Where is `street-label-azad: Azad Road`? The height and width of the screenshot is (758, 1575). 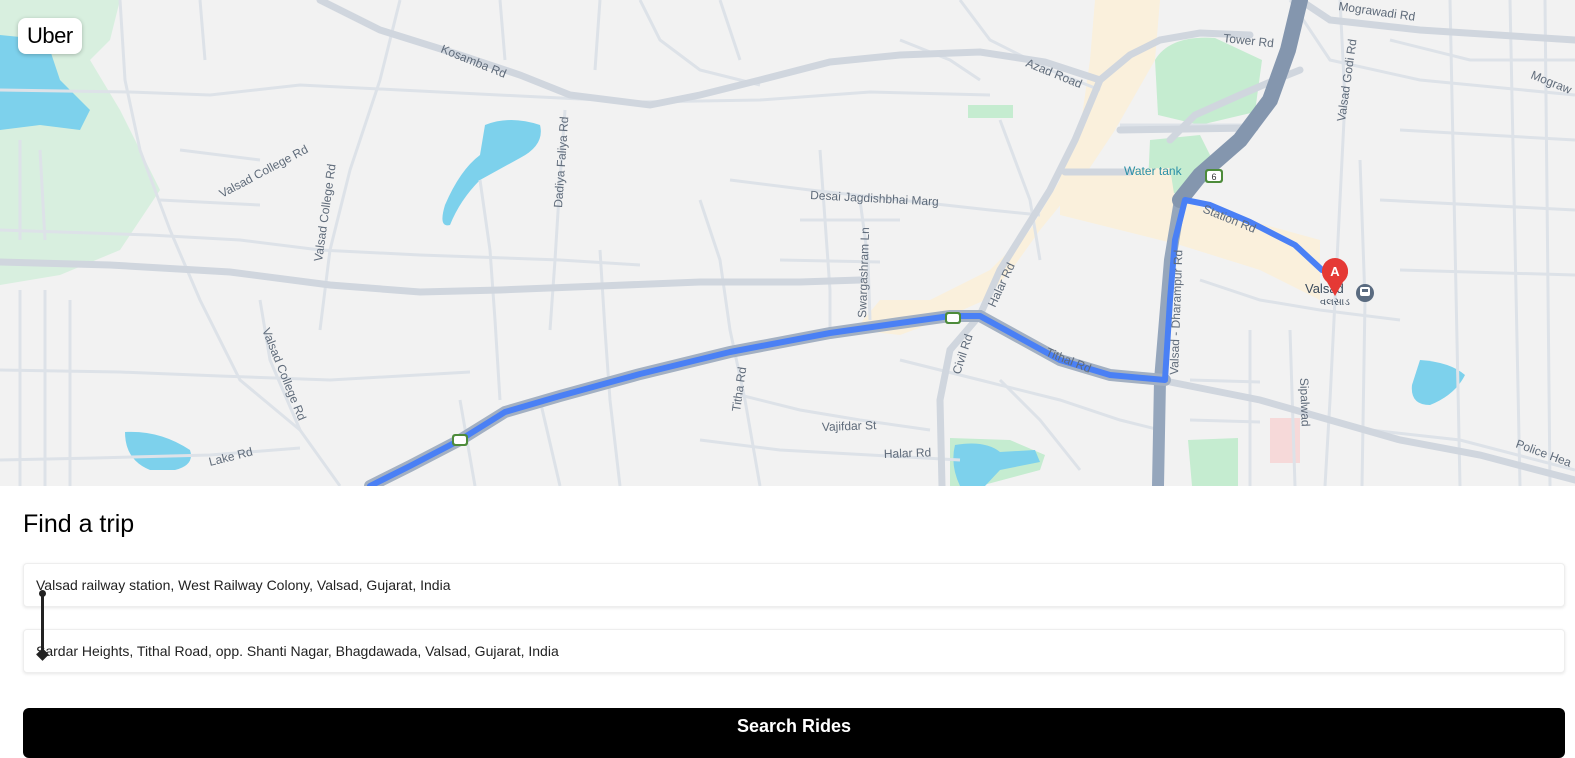 street-label-azad: Azad Road is located at coordinates (1054, 73).